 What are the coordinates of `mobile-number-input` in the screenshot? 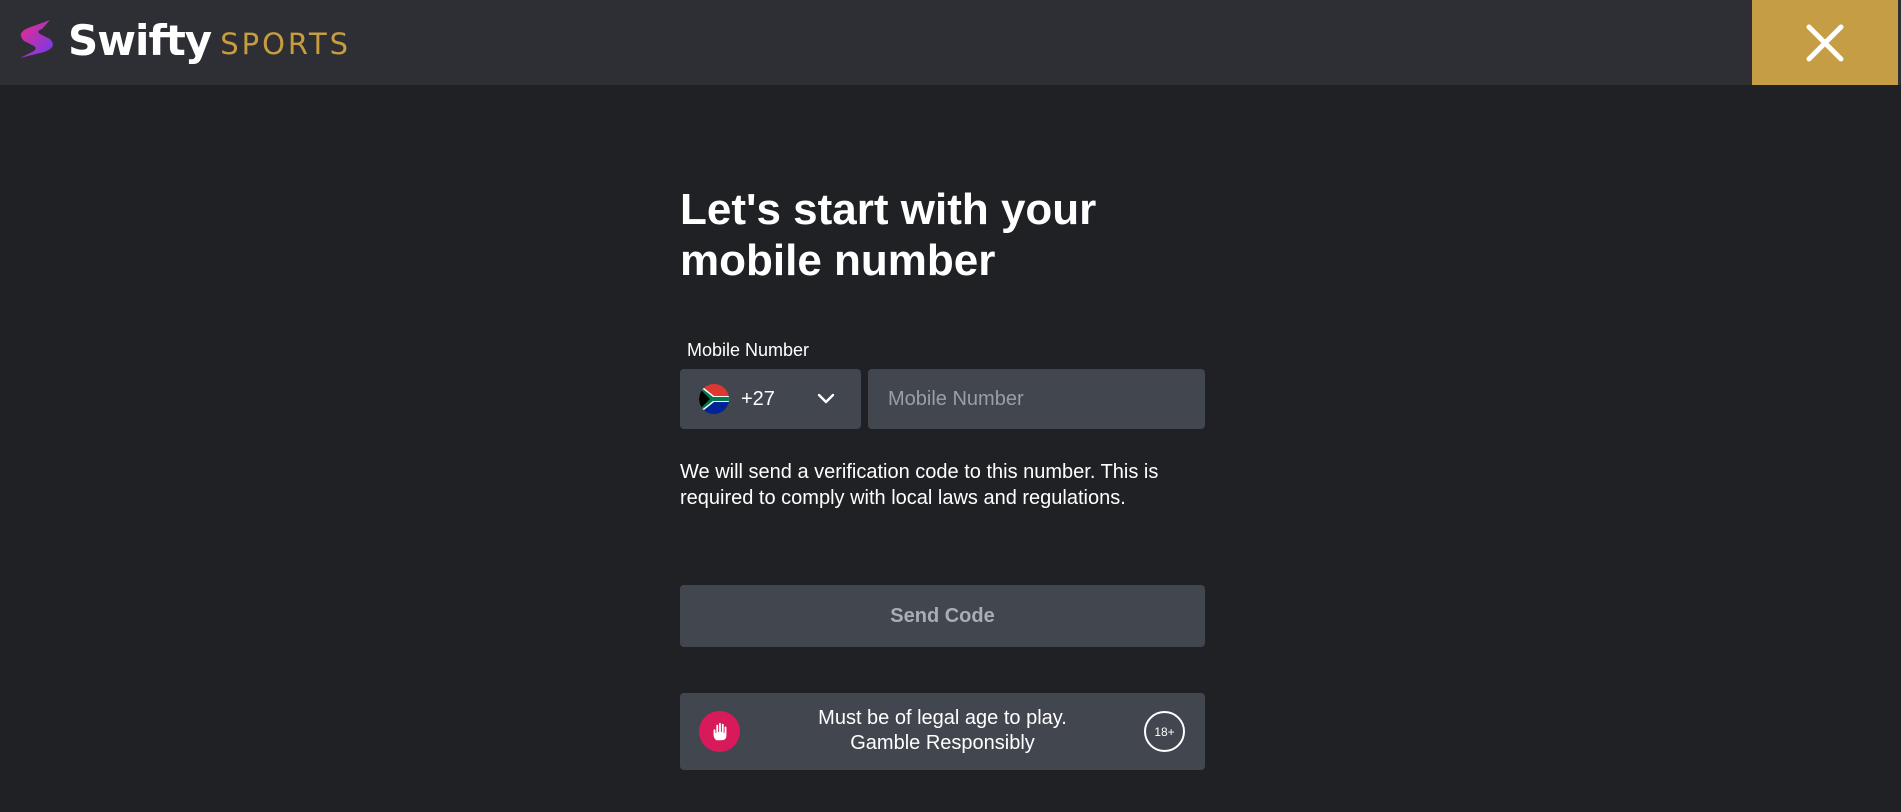 It's located at (1036, 399).